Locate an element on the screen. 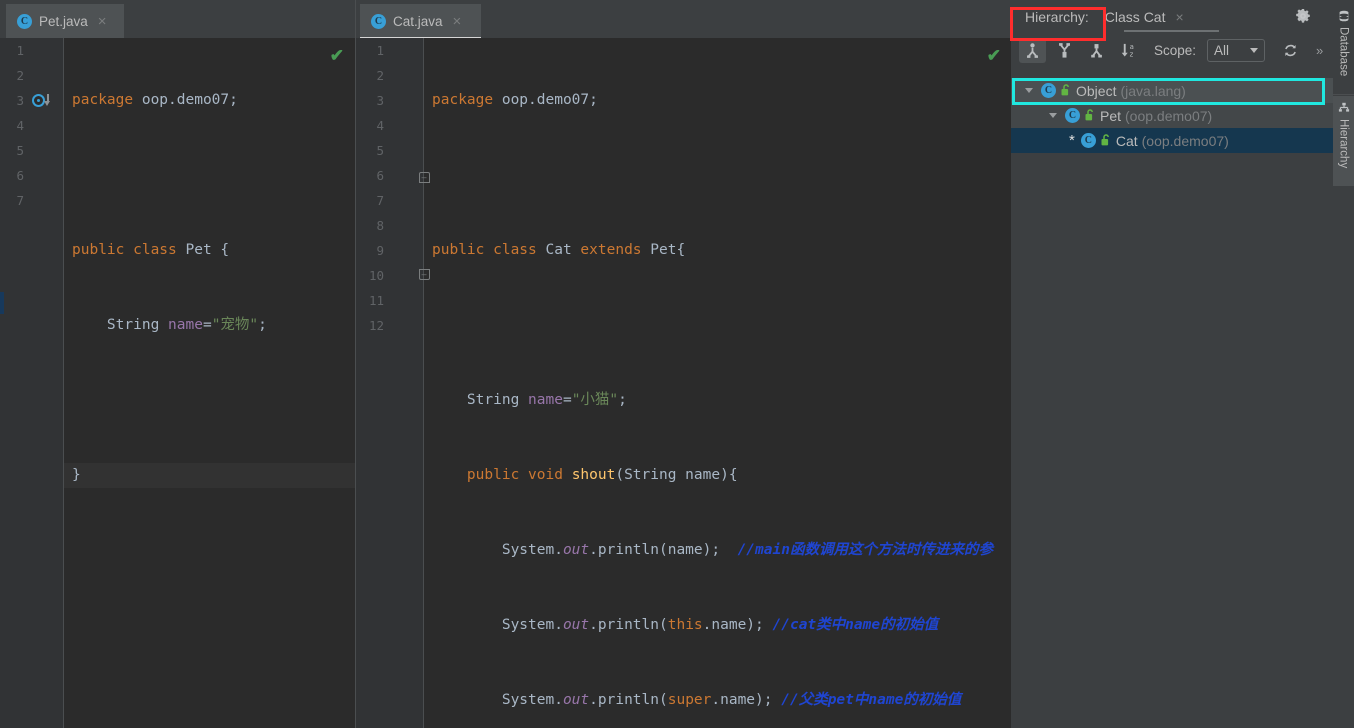  code-token: public void is located at coordinates (519, 475).